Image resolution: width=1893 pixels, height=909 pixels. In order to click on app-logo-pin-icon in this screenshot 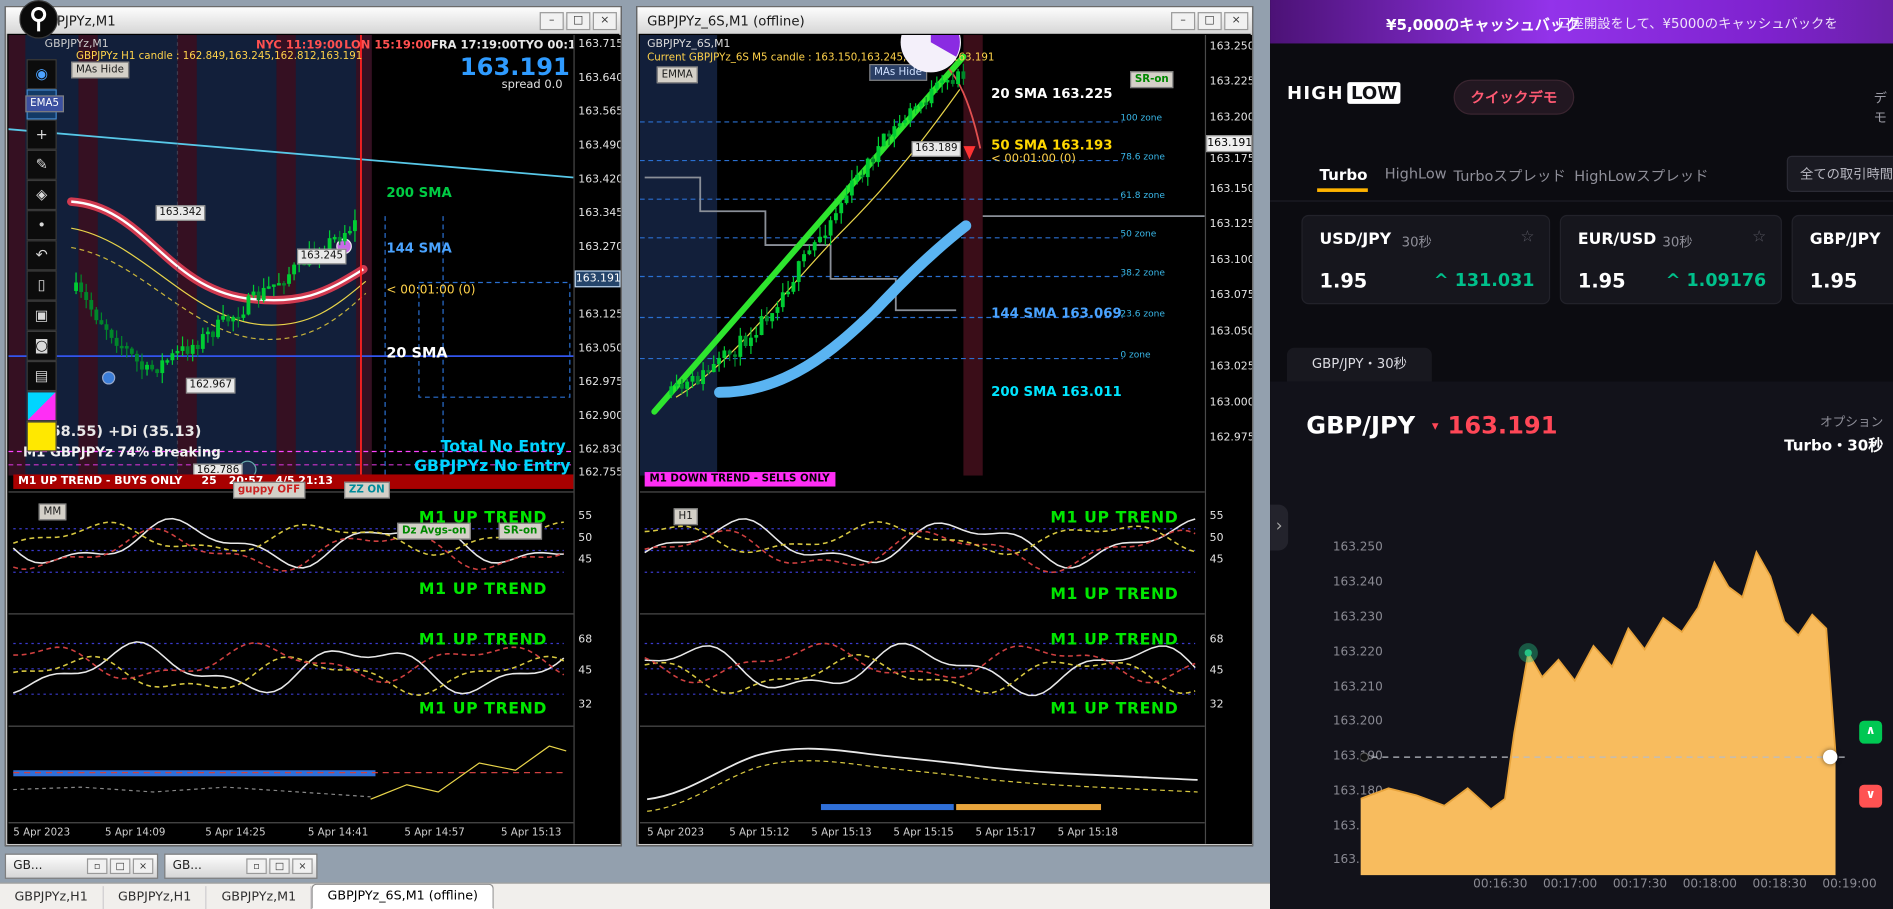, I will do `click(38, 19)`.